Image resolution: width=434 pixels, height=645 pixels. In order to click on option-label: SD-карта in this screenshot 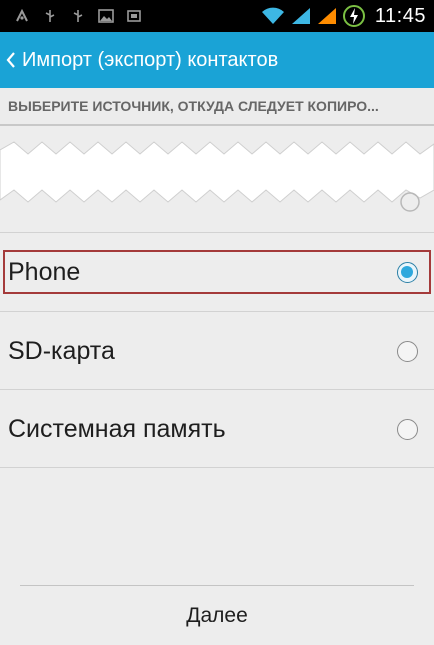, I will do `click(61, 350)`.